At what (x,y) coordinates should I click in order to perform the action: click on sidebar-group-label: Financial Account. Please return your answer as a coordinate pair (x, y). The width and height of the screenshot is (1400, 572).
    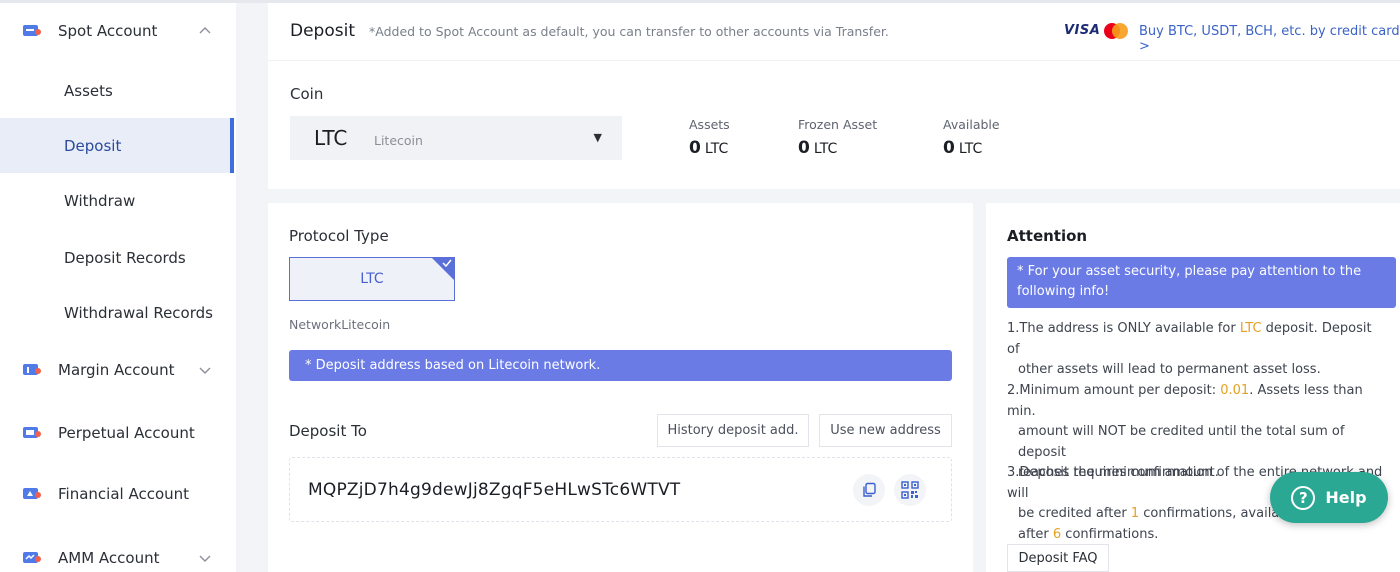
    Looking at the image, I should click on (124, 494).